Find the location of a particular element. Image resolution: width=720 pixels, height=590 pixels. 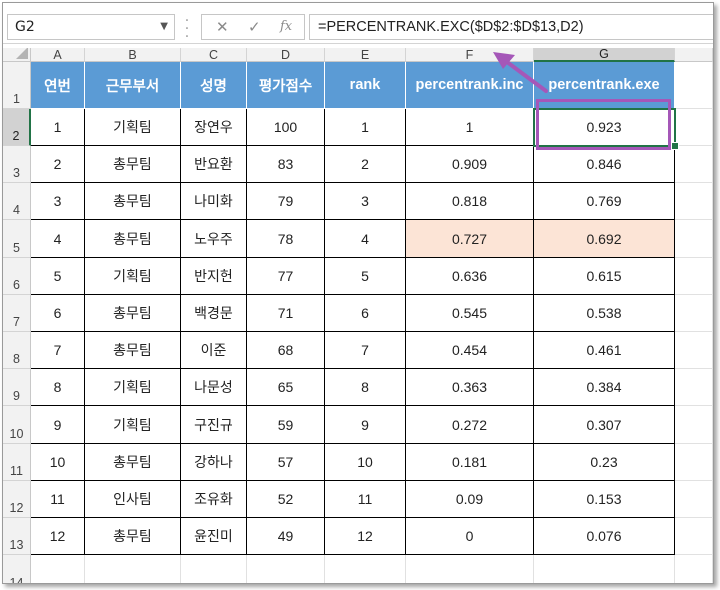

table-cell: 11 is located at coordinates (365, 499).